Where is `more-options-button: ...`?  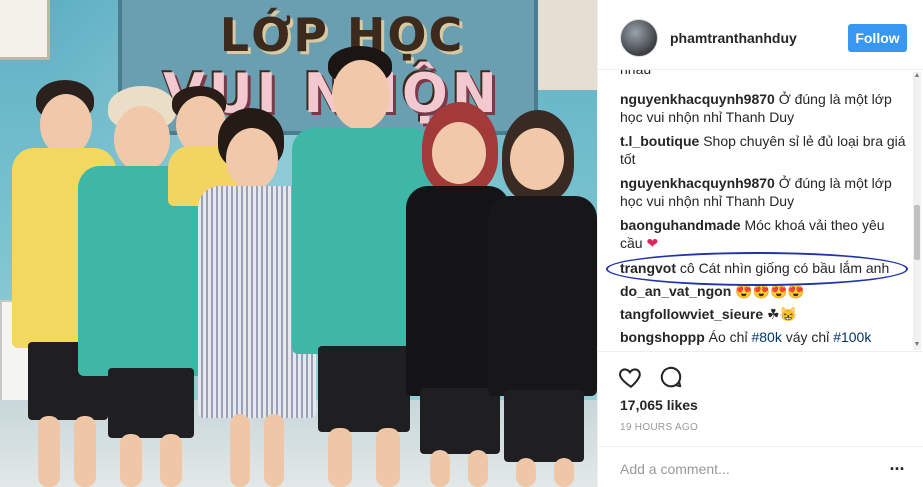 more-options-button: ... is located at coordinates (897, 466).